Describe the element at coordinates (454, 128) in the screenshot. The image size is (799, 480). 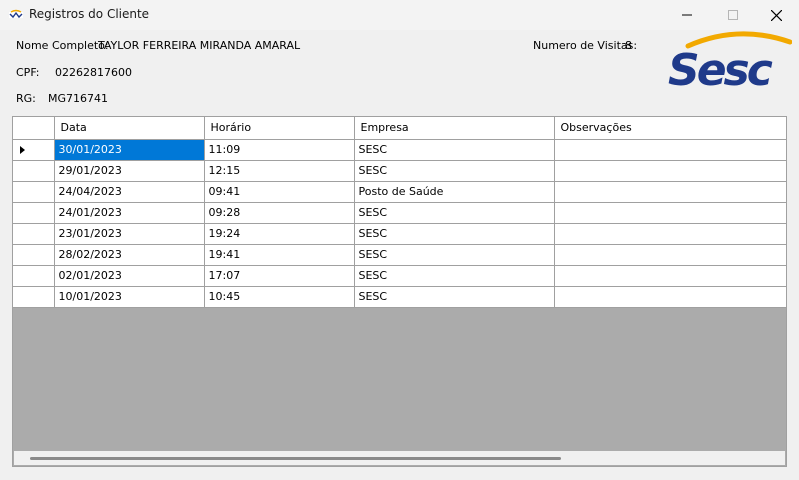
I see `column-header-empresa: Empresa` at that location.